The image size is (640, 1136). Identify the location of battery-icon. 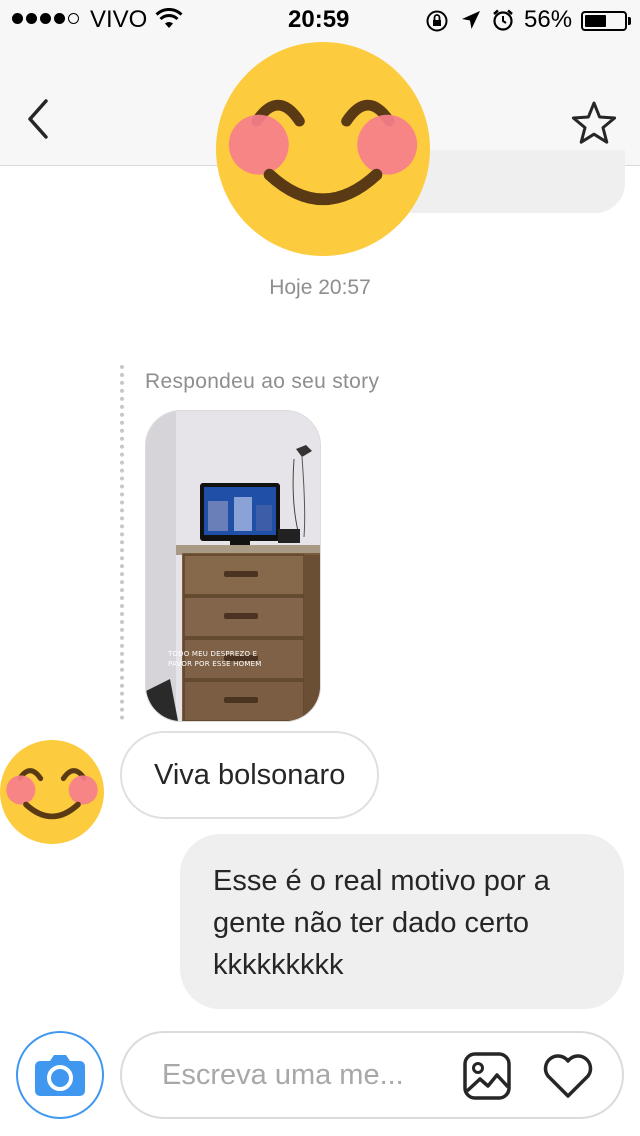
(604, 21).